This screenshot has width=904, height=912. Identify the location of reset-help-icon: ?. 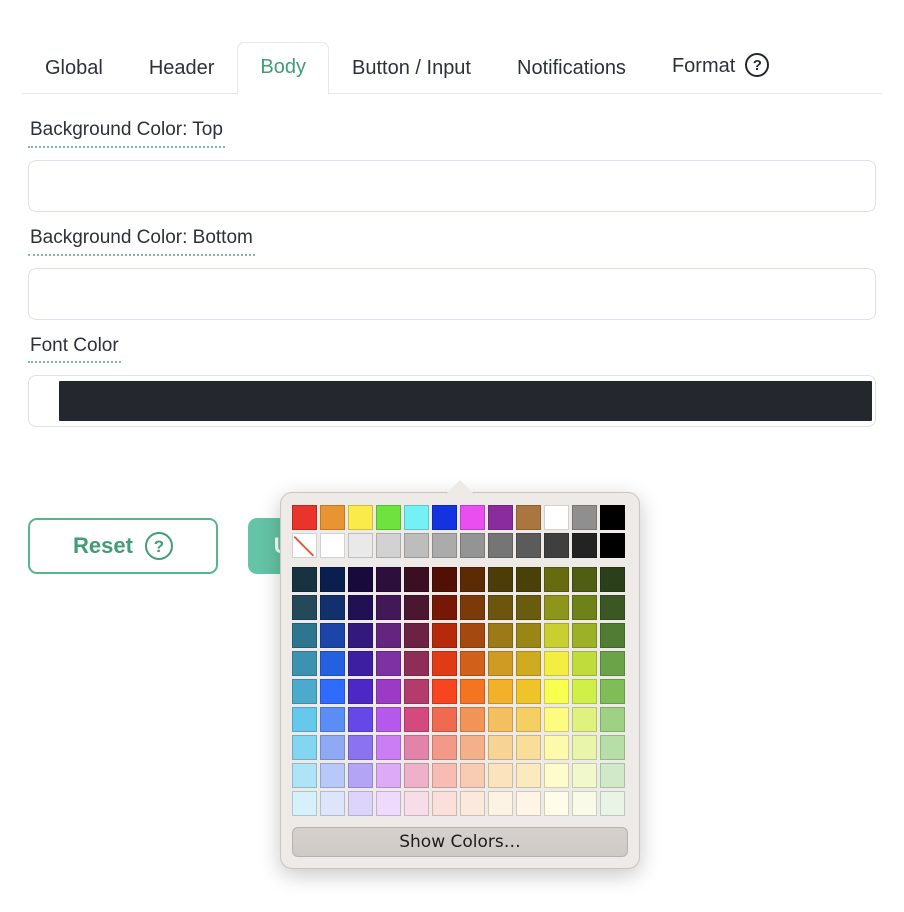
(158, 546).